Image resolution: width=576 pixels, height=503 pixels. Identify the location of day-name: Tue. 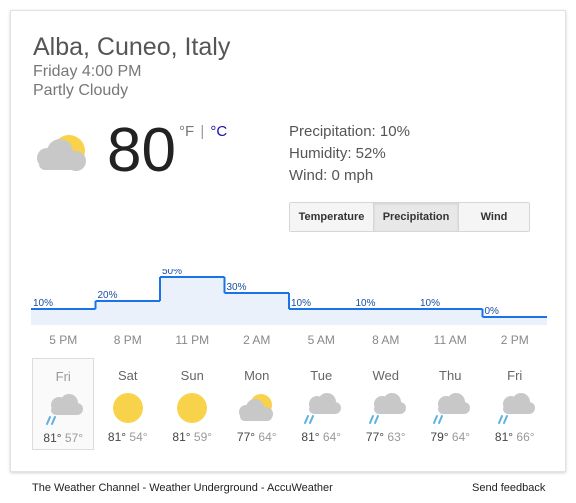
(321, 375).